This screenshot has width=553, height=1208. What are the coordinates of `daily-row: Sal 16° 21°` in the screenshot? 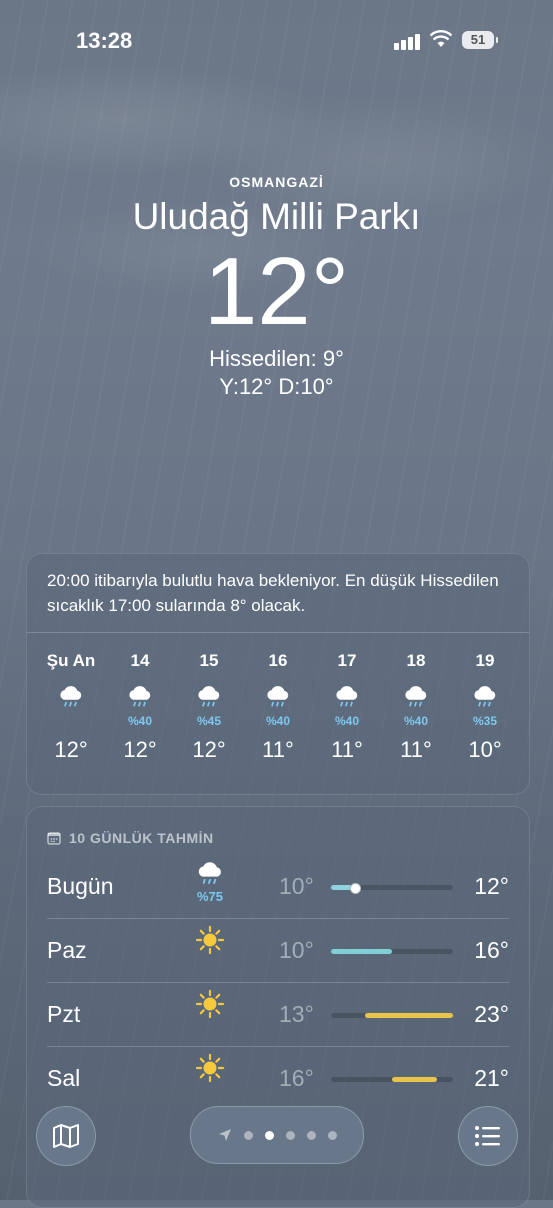 It's located at (278, 1078).